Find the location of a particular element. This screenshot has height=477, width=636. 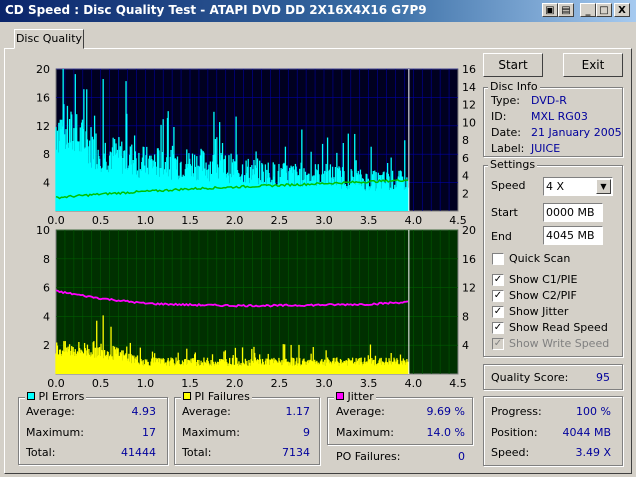

quality-score-label: Quality Score: is located at coordinates (530, 377).